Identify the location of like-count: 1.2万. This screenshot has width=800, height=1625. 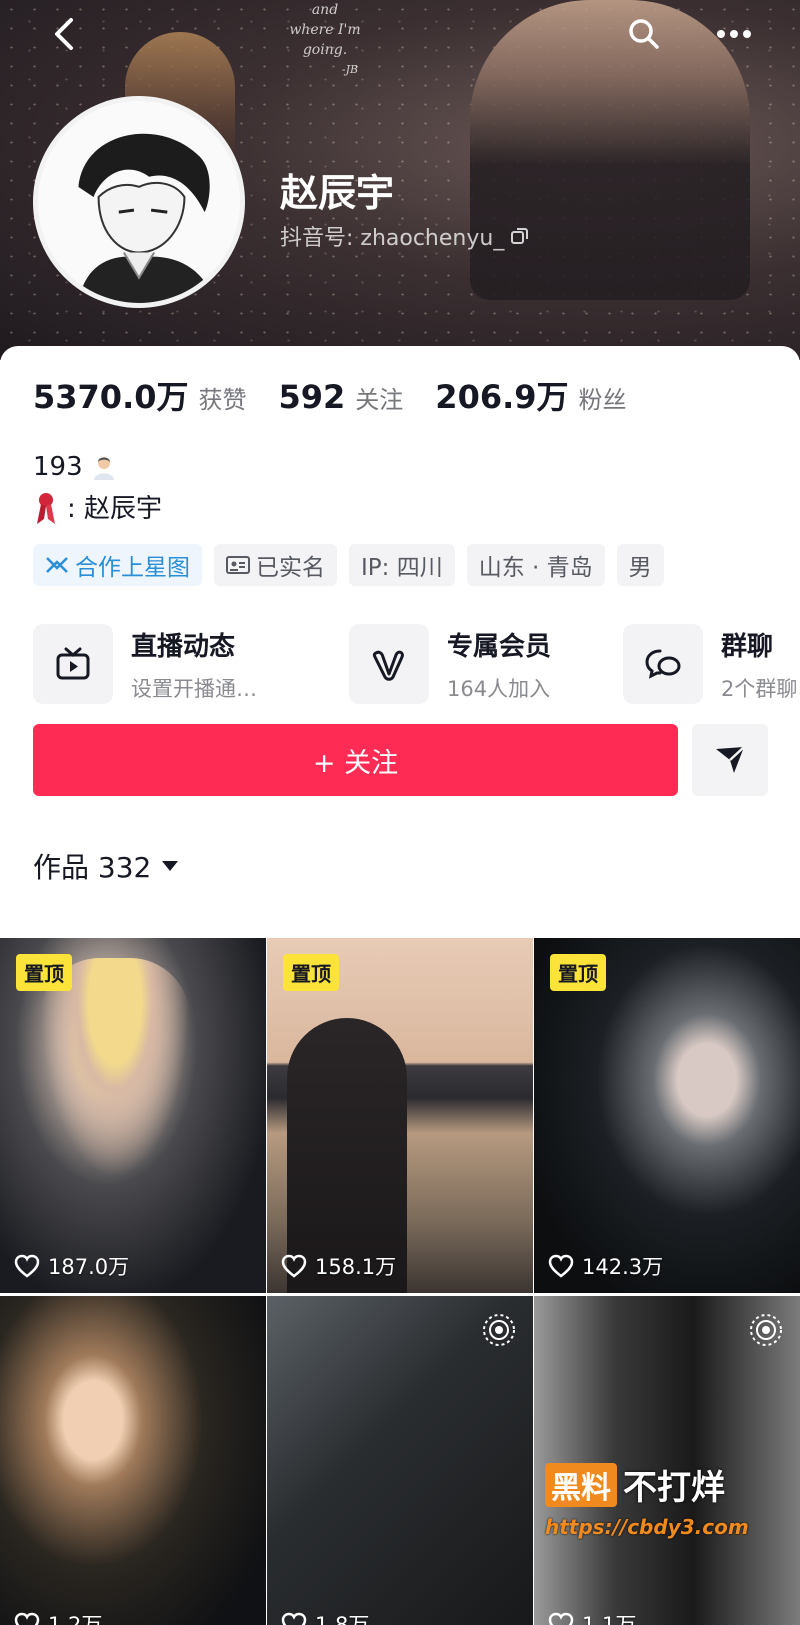
(58, 1617).